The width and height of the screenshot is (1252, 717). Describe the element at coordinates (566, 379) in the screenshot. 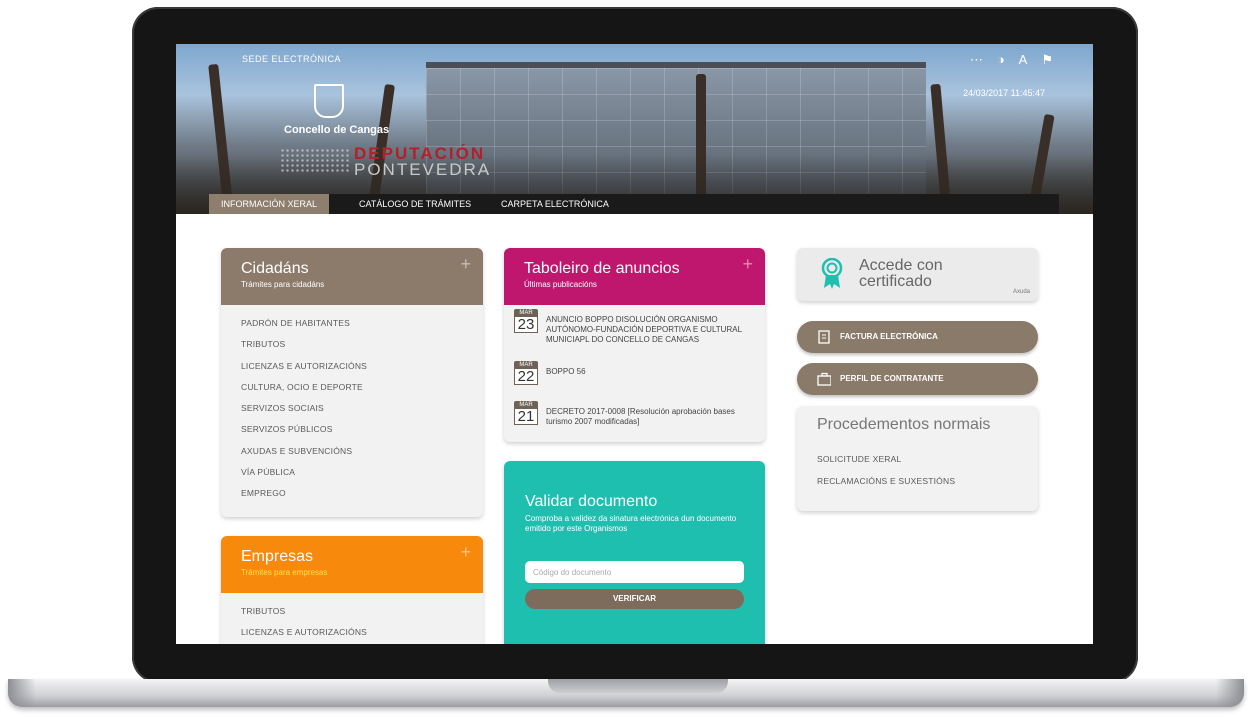

I see `announcement-text: BOPPO 56` at that location.